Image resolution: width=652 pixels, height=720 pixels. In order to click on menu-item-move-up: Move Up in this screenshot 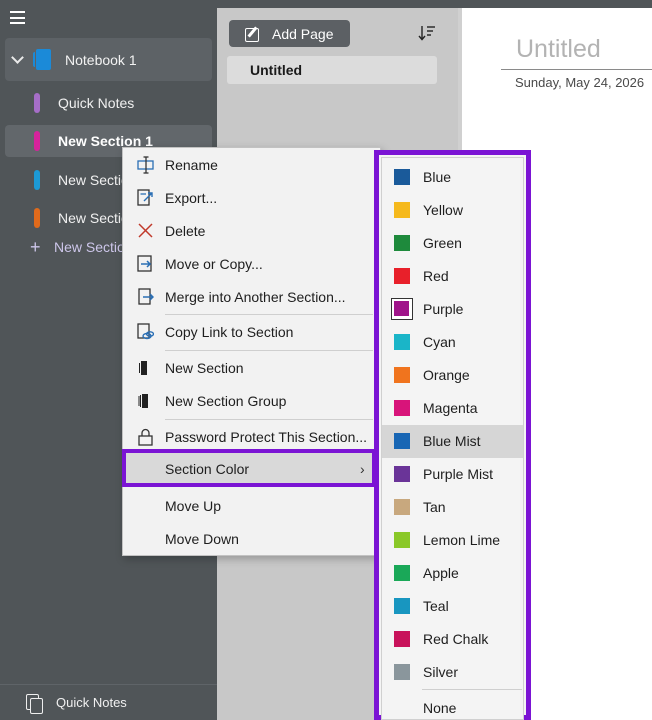, I will do `click(251, 506)`.